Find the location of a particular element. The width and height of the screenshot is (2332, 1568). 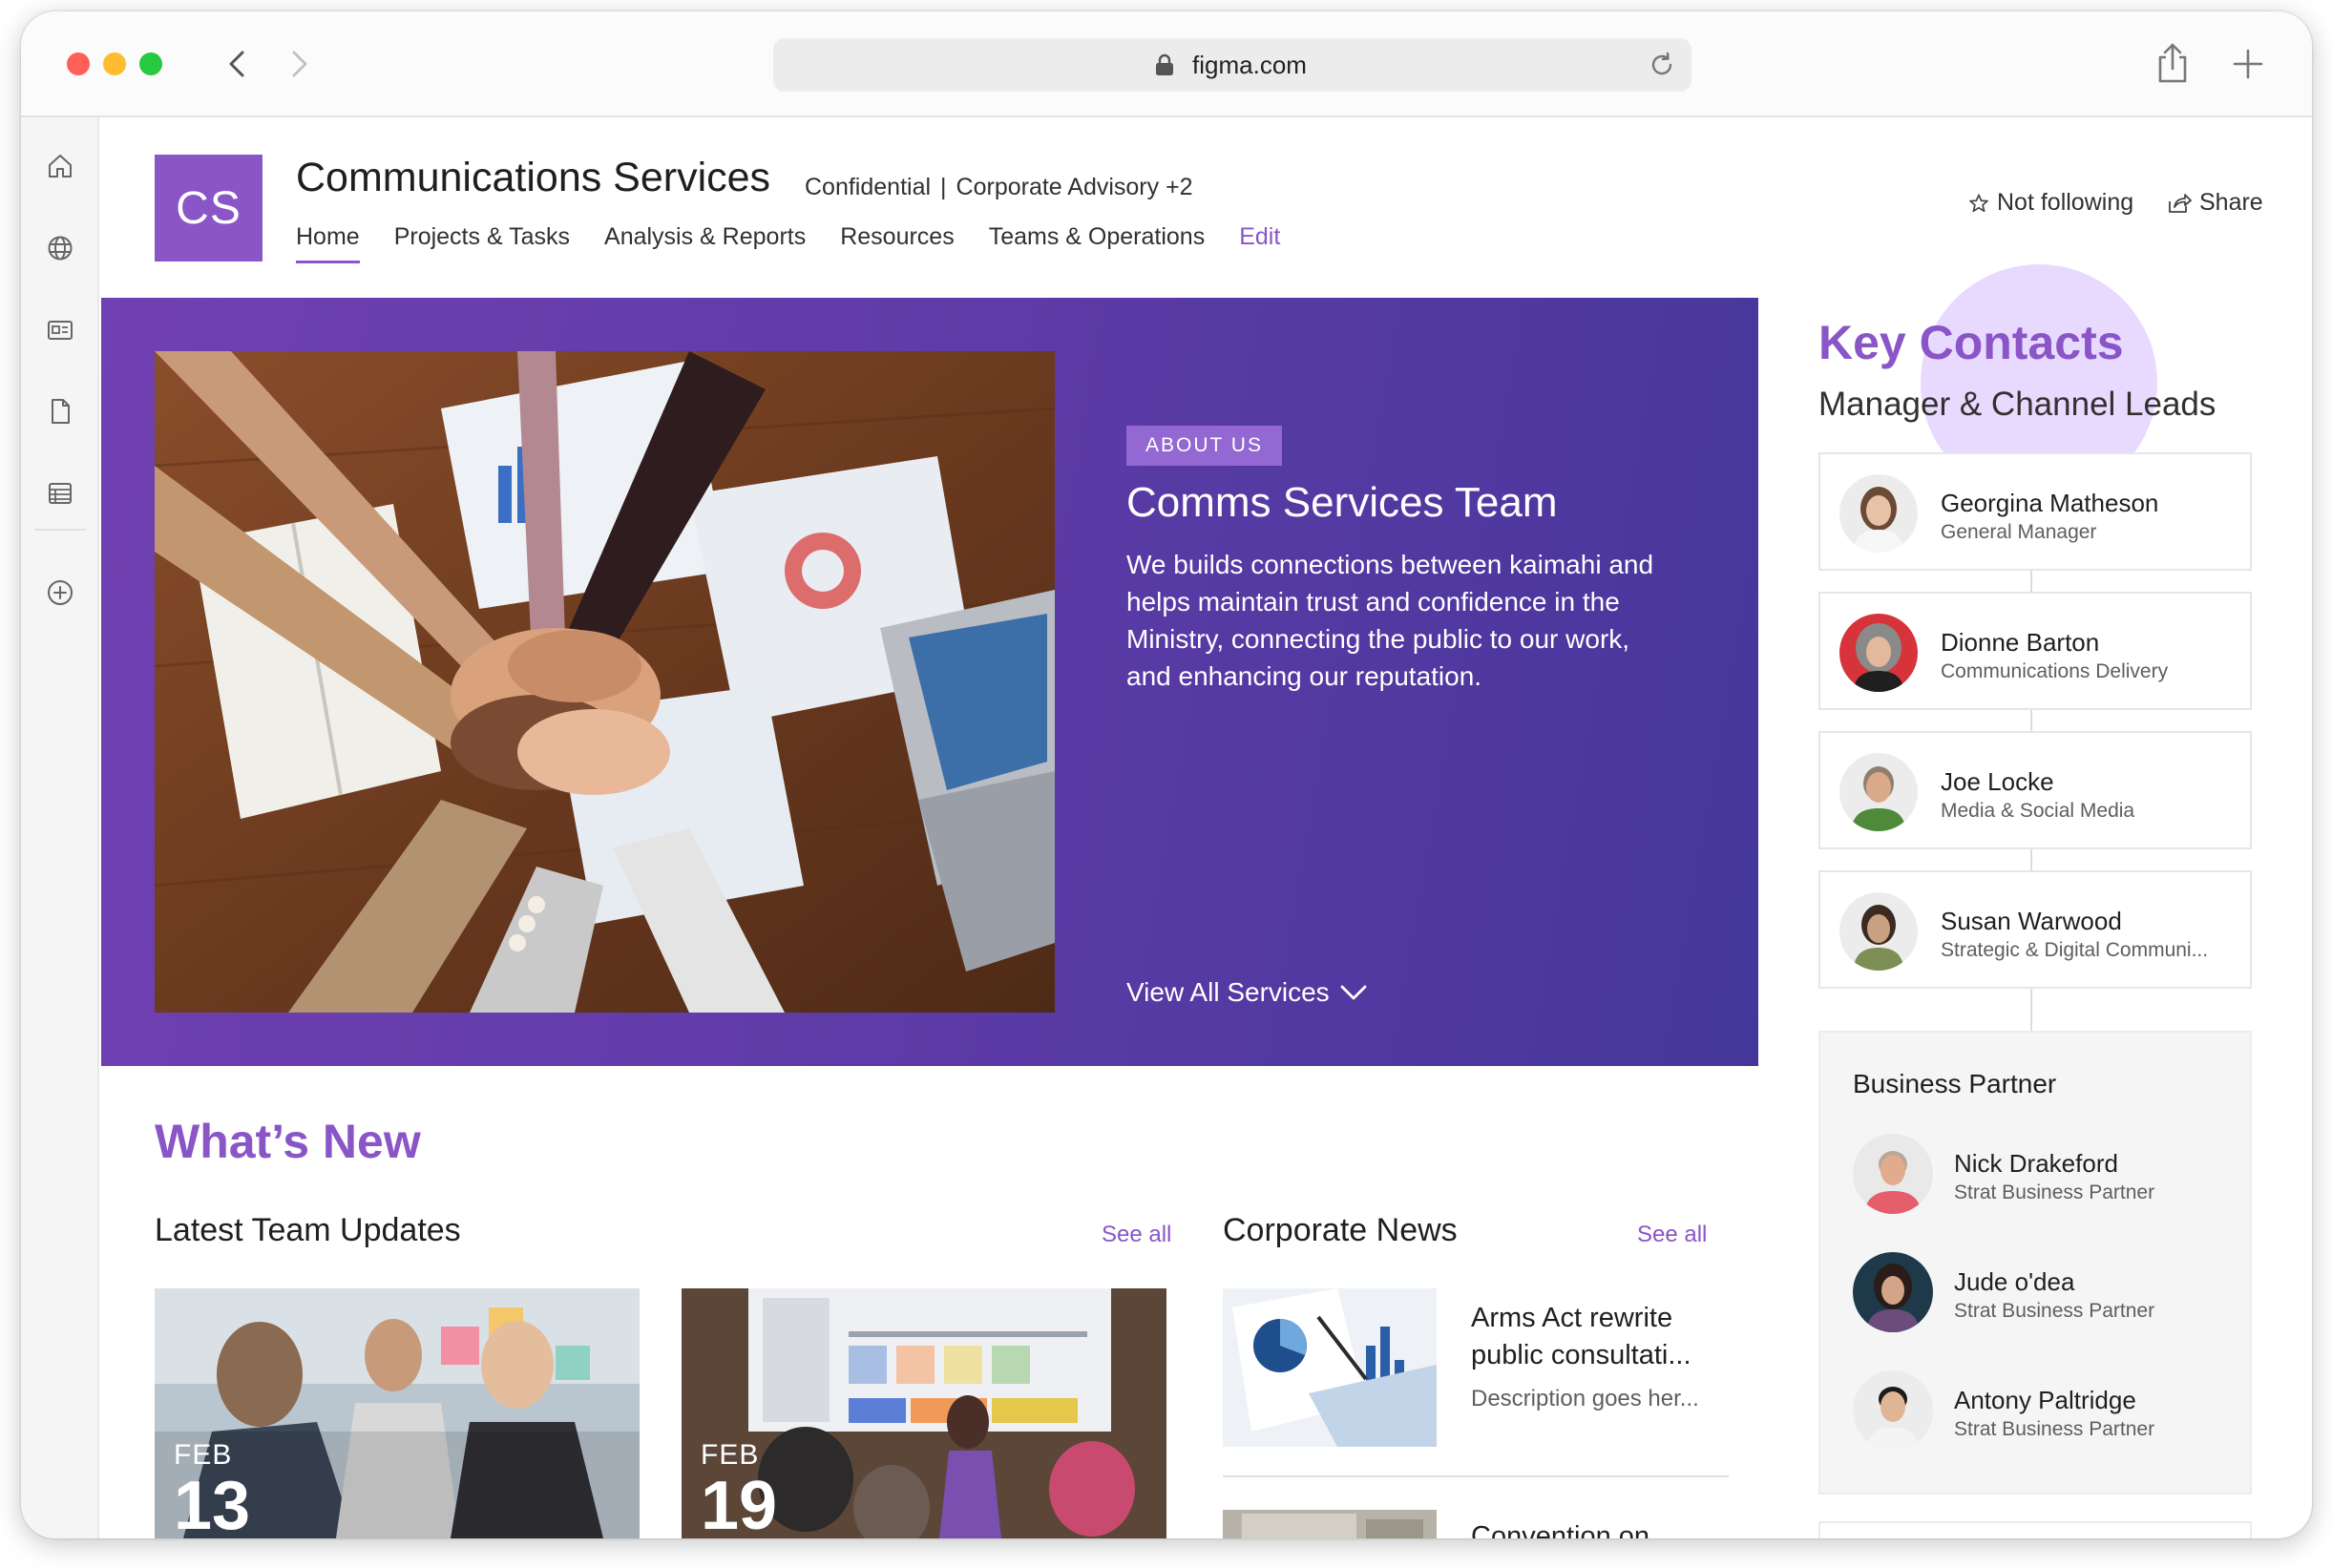

forward-icon is located at coordinates (299, 64).